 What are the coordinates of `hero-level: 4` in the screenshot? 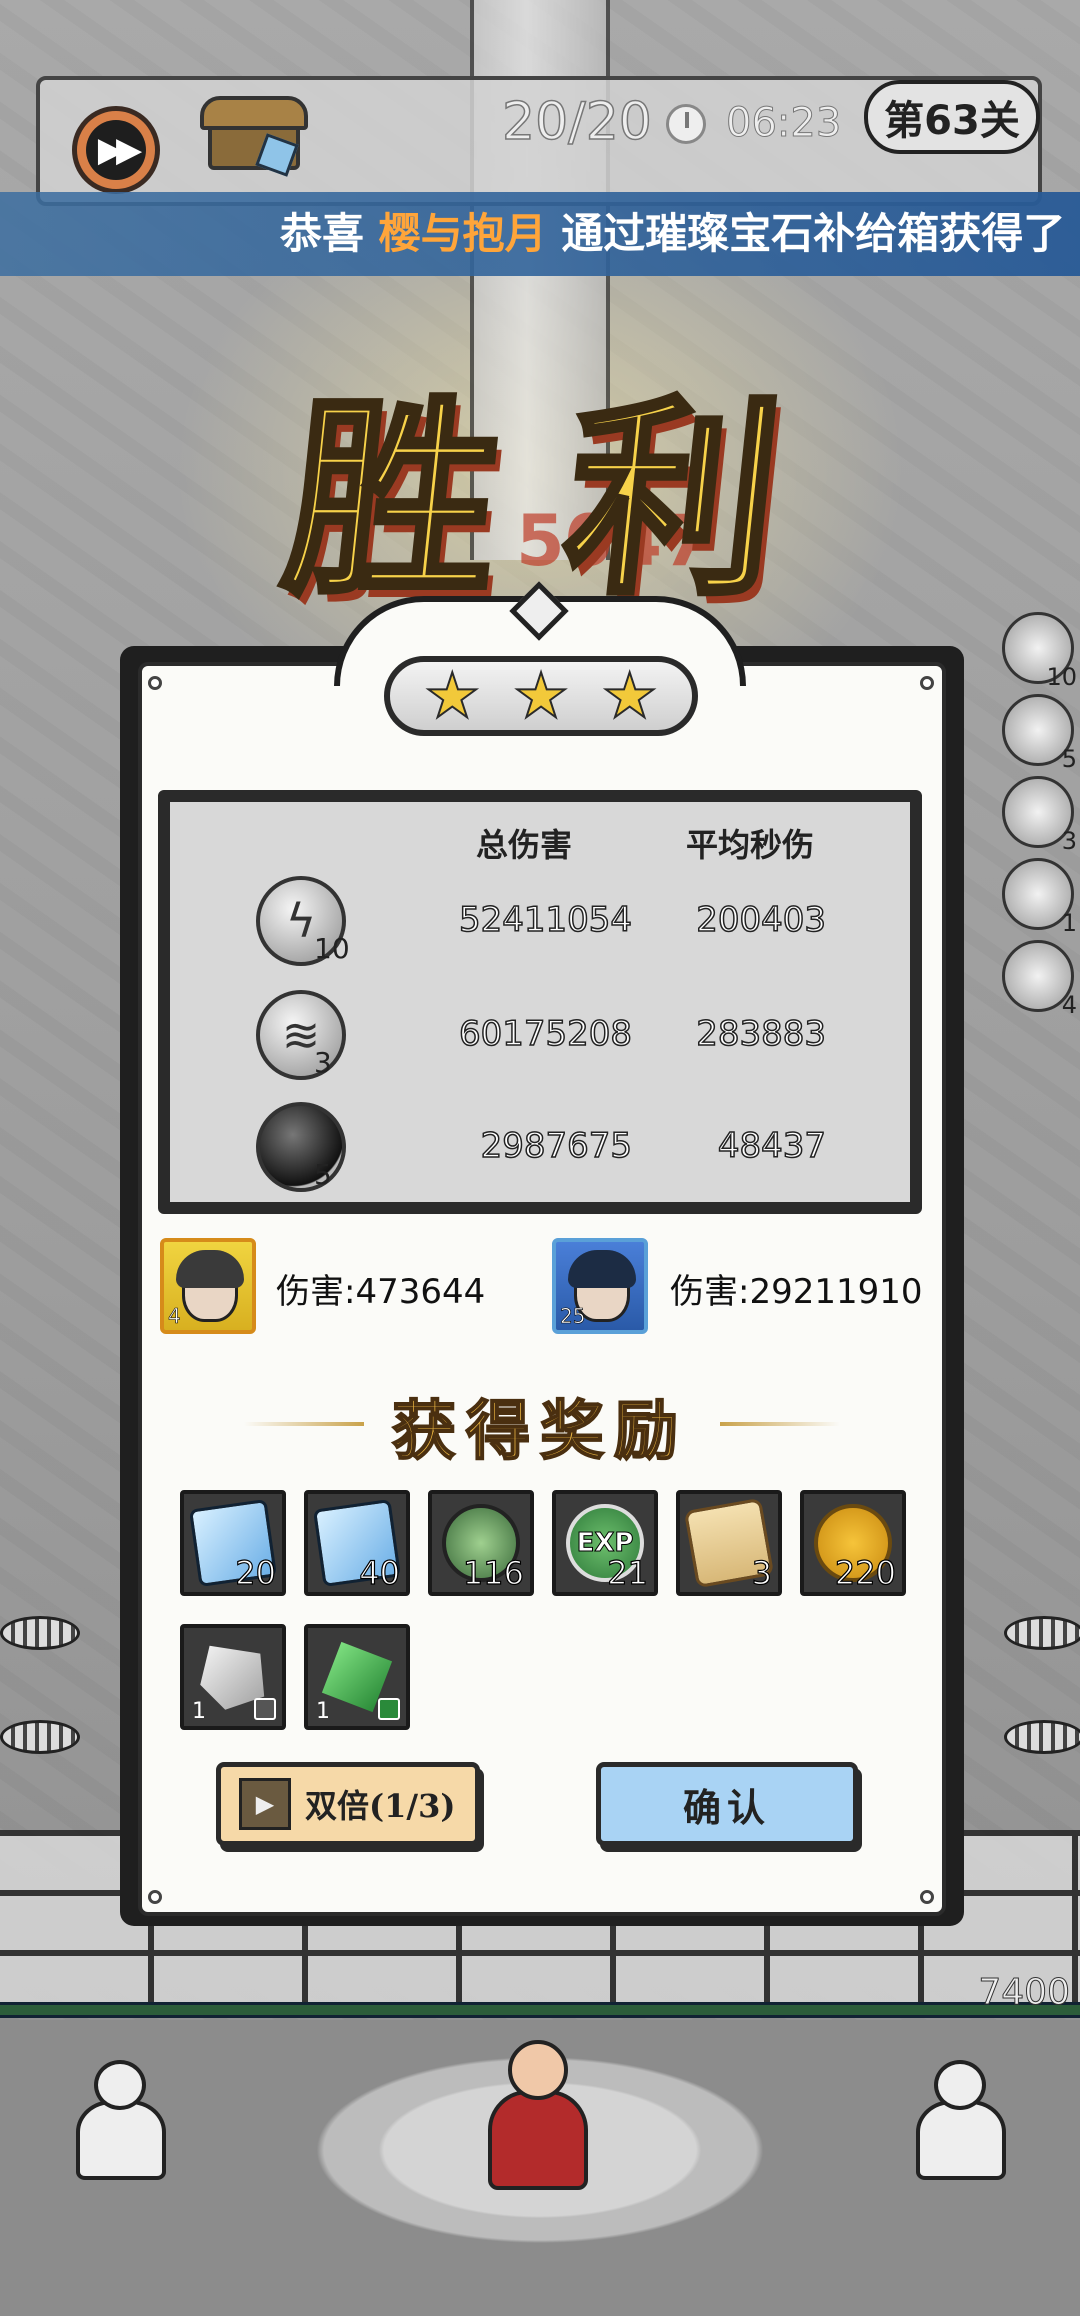 It's located at (174, 1316).